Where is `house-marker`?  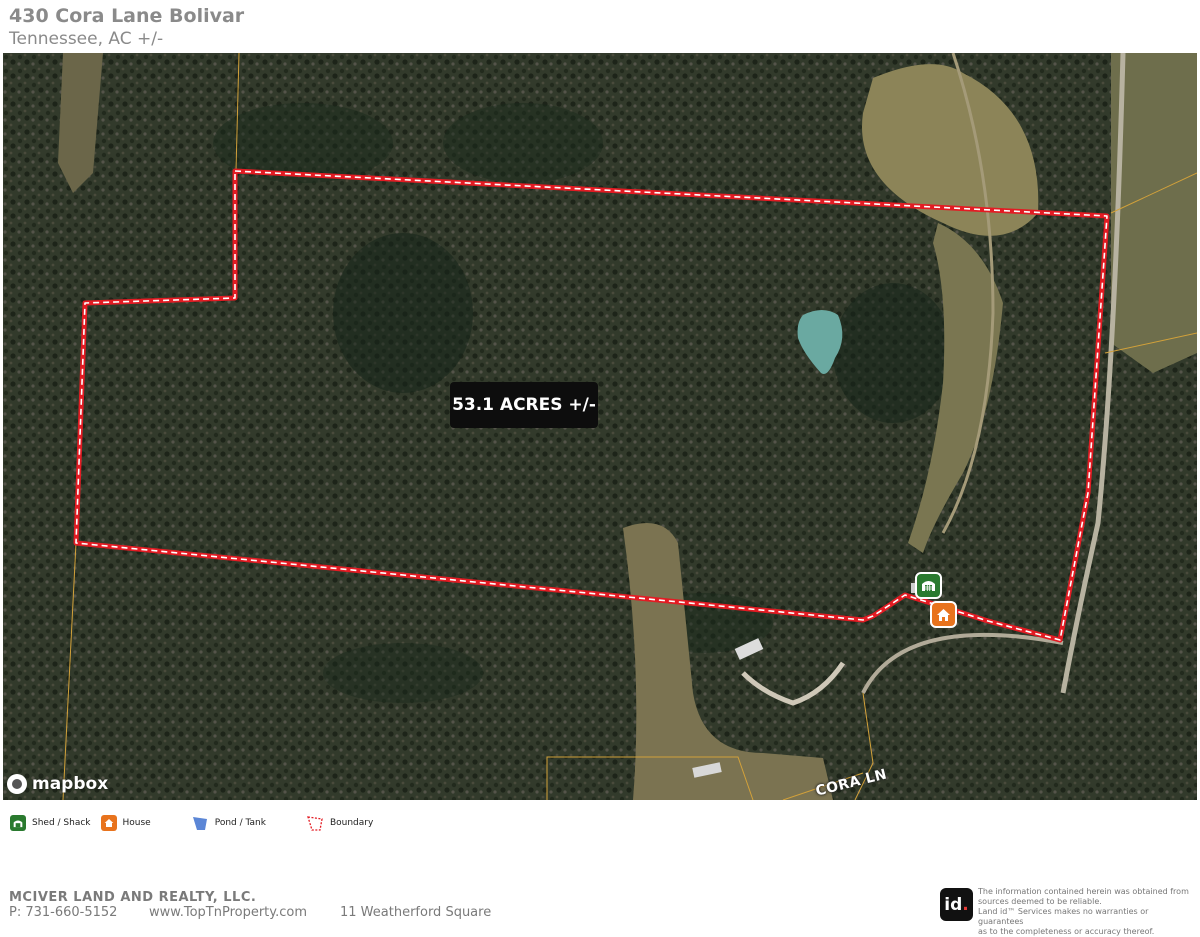 house-marker is located at coordinates (943, 614).